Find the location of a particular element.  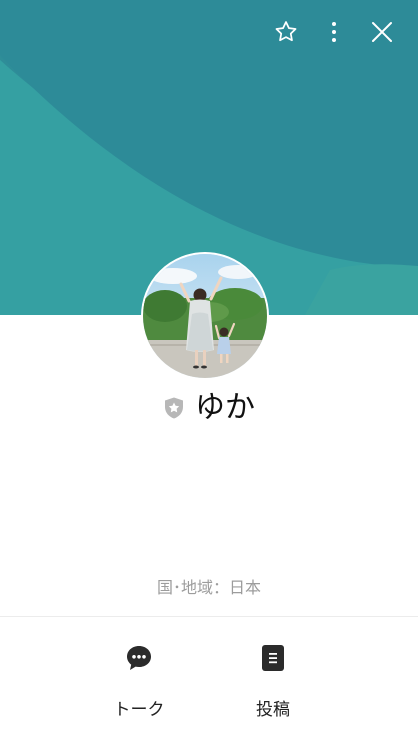

close-button is located at coordinates (382, 32).